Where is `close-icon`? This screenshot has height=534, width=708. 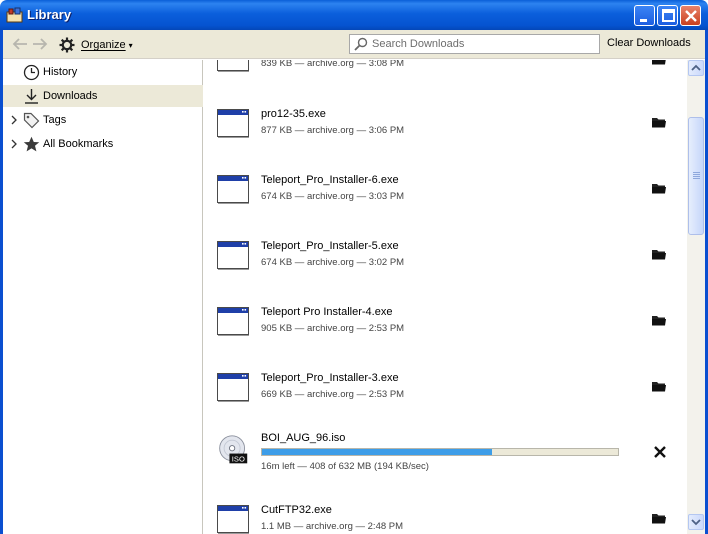 close-icon is located at coordinates (691, 16).